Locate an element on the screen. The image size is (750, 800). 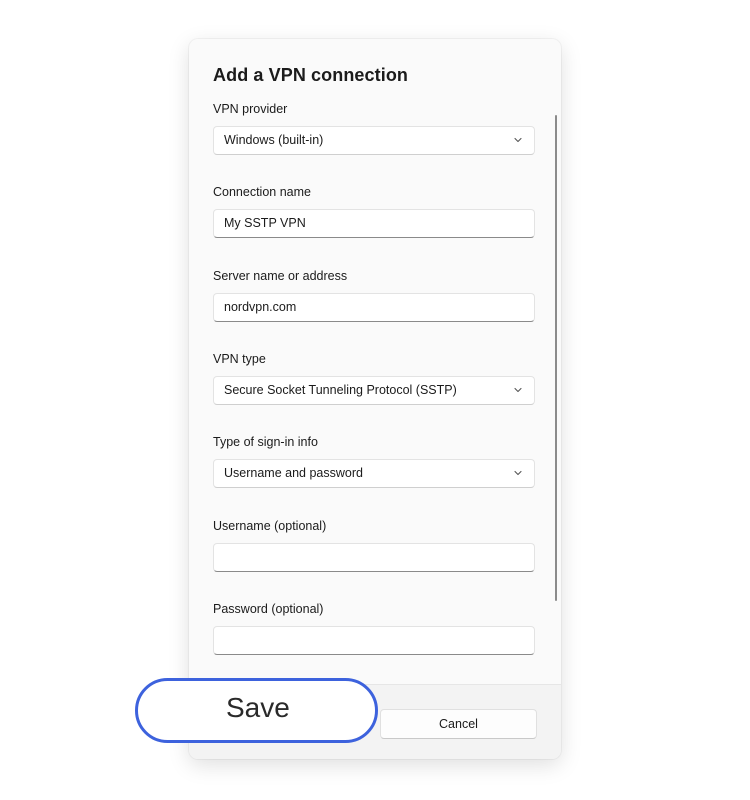
password-input is located at coordinates (374, 640).